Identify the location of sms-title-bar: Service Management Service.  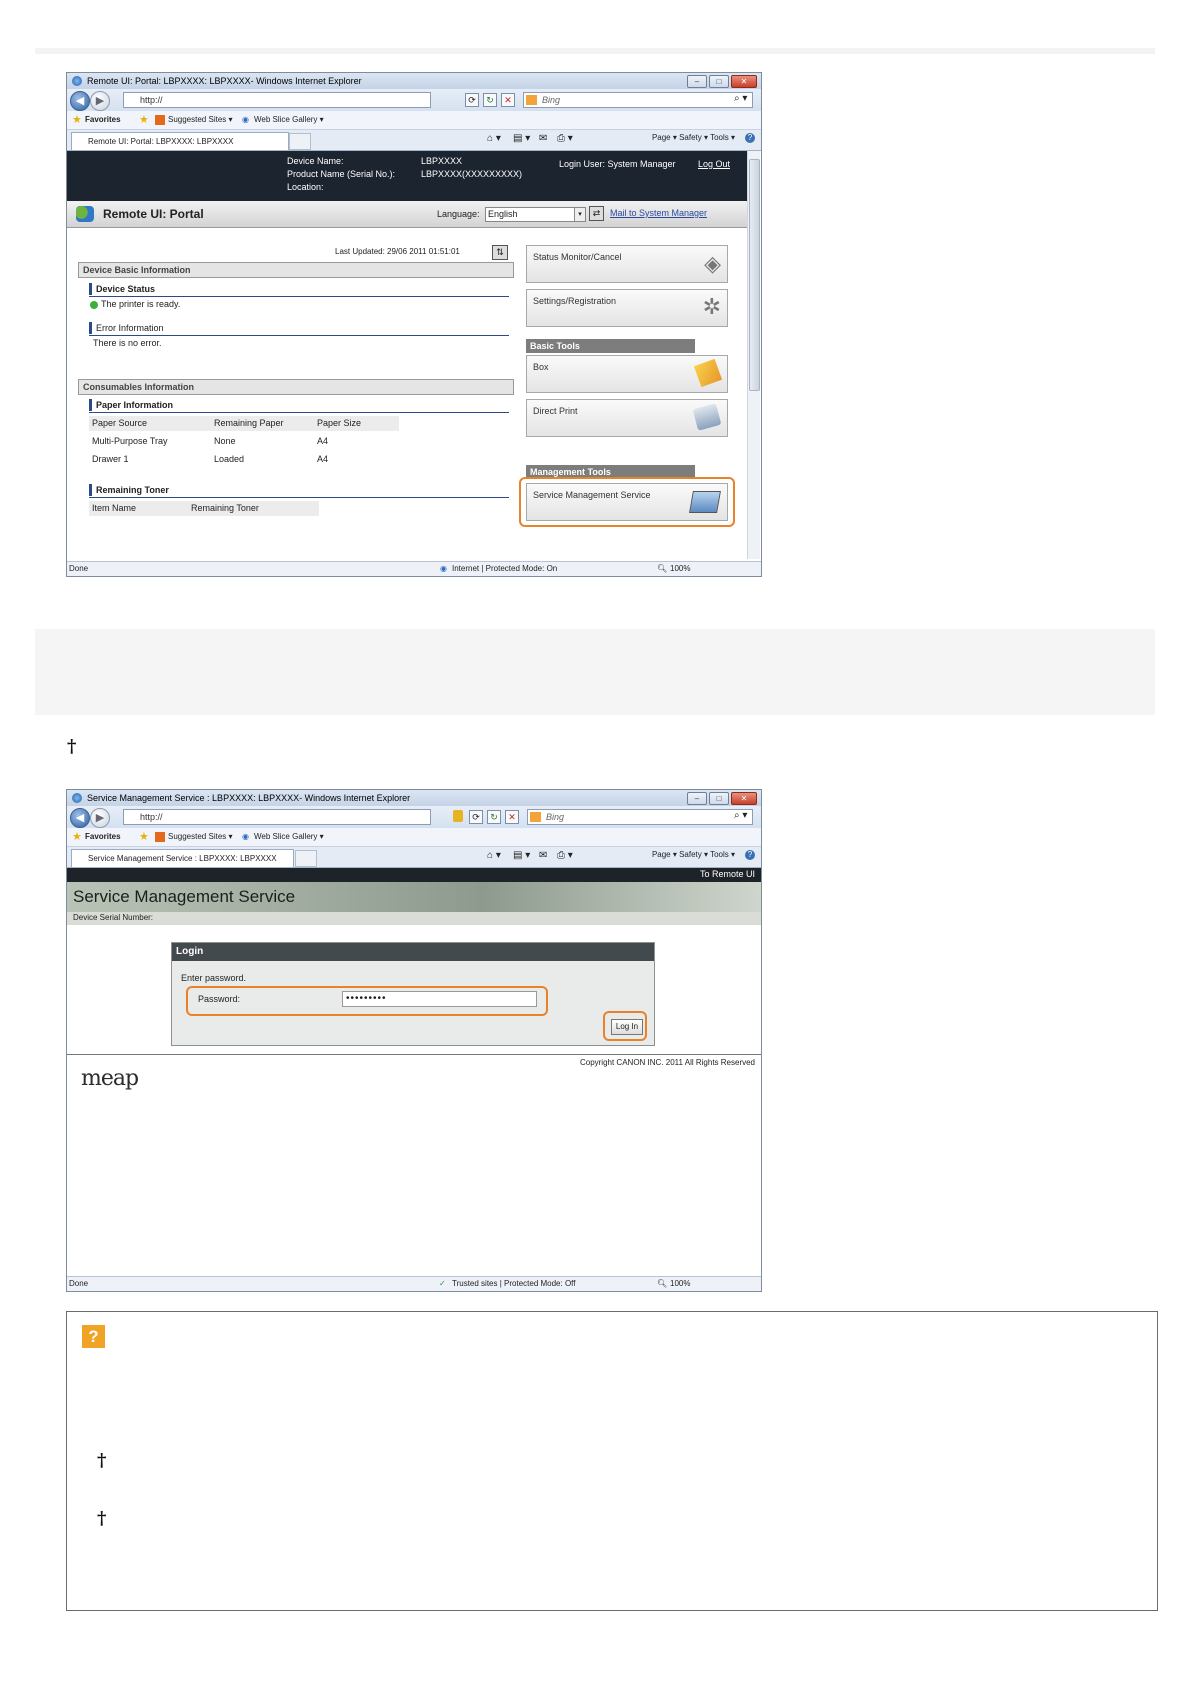
(414, 897).